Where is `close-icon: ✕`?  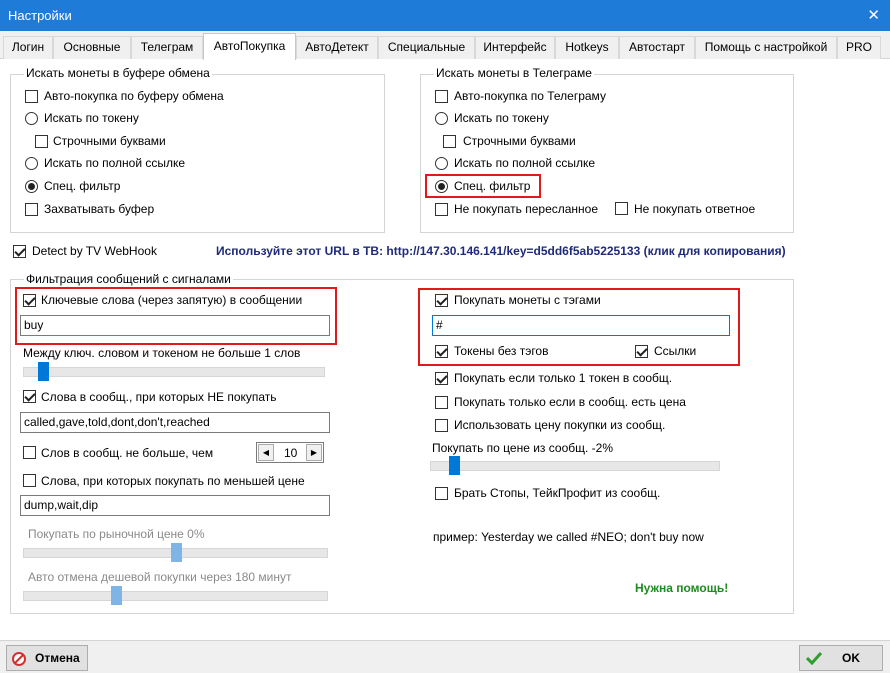
close-icon: ✕ is located at coordinates (873, 15).